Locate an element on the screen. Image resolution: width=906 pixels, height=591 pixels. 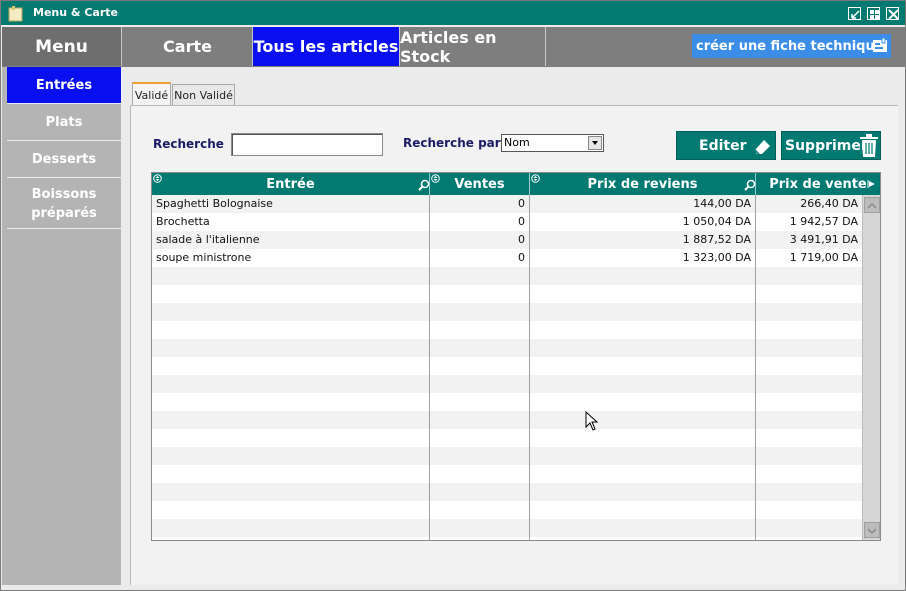
tab-menu: Menu is located at coordinates (62, 46).